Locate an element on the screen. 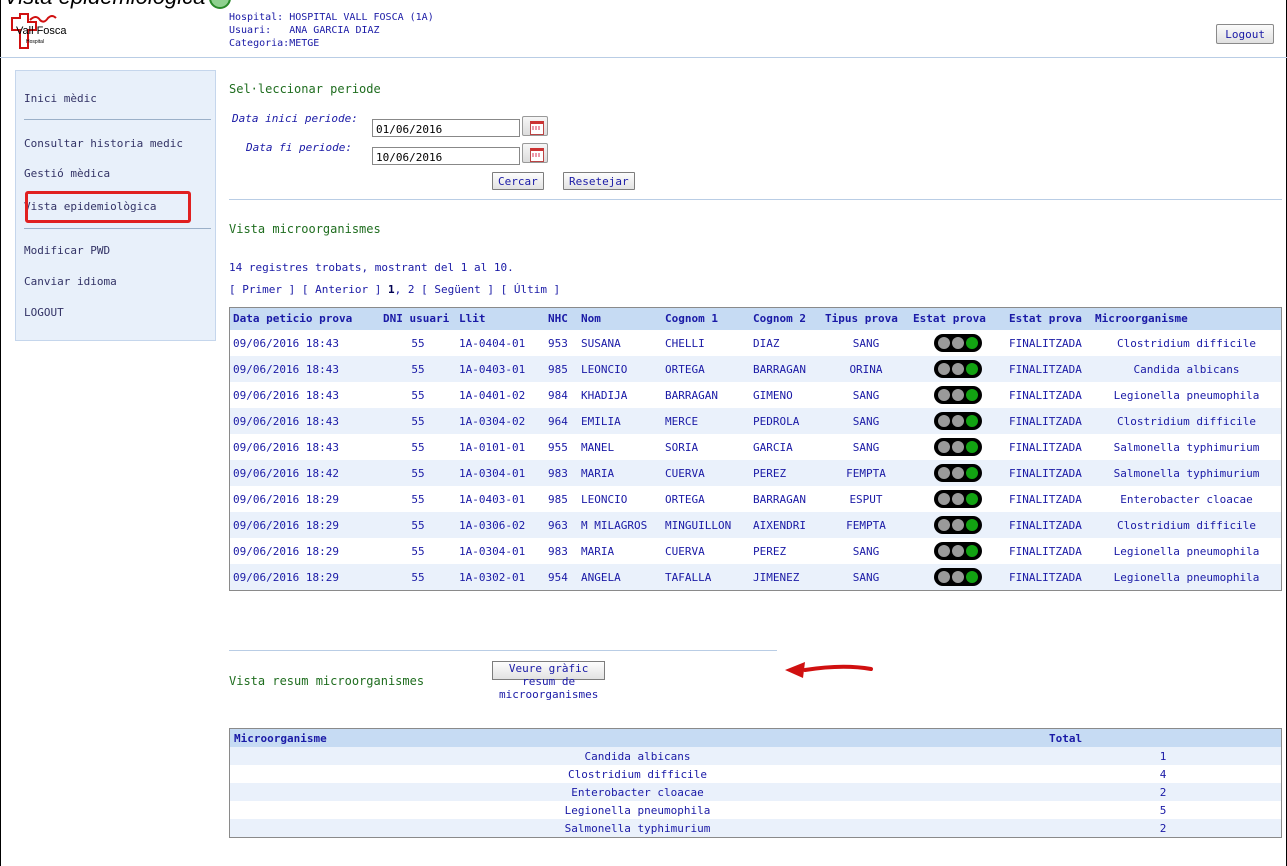 The width and height of the screenshot is (1287, 866). cell-surname2: PEDROLA is located at coordinates (786, 421).